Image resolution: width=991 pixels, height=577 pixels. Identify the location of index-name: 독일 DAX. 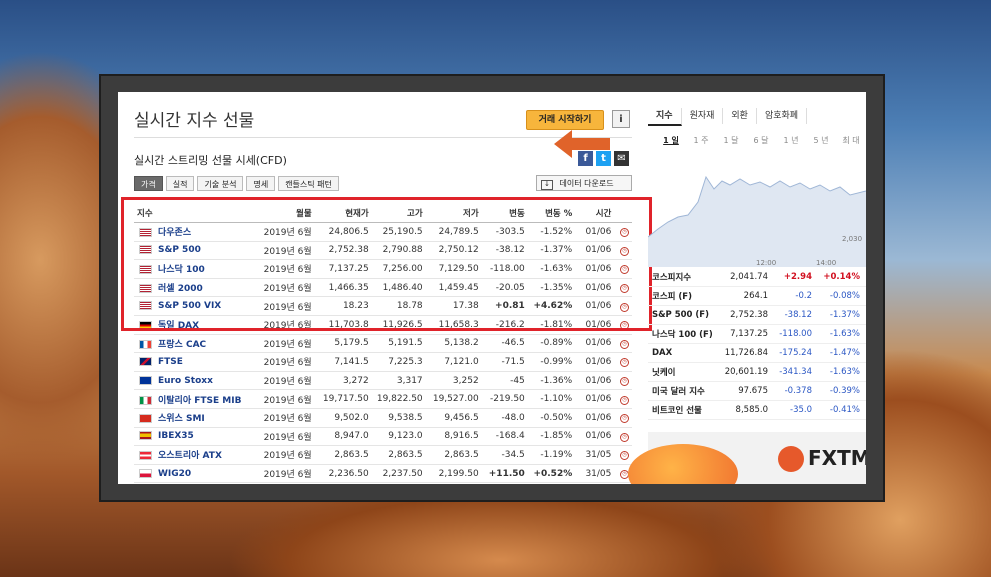
(178, 326).